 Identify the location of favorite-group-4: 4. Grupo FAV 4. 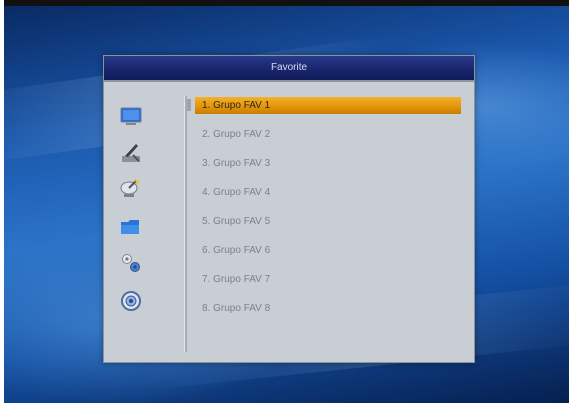
(328, 192).